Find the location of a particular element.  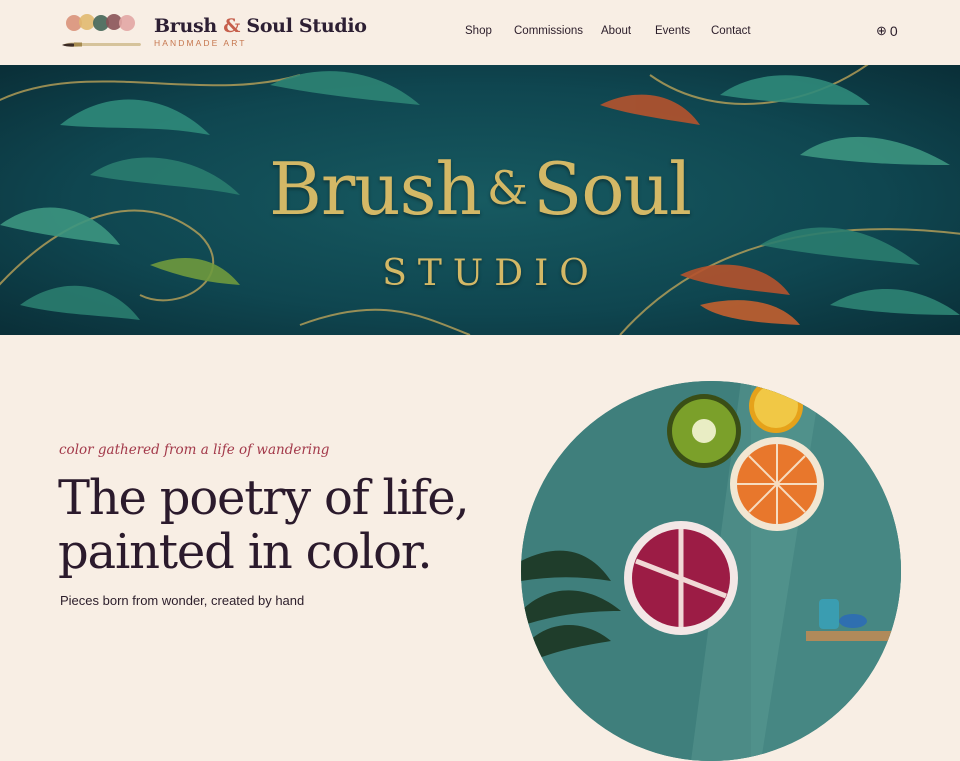

intro-tagline: color gathered from a life of wandering is located at coordinates (194, 450).